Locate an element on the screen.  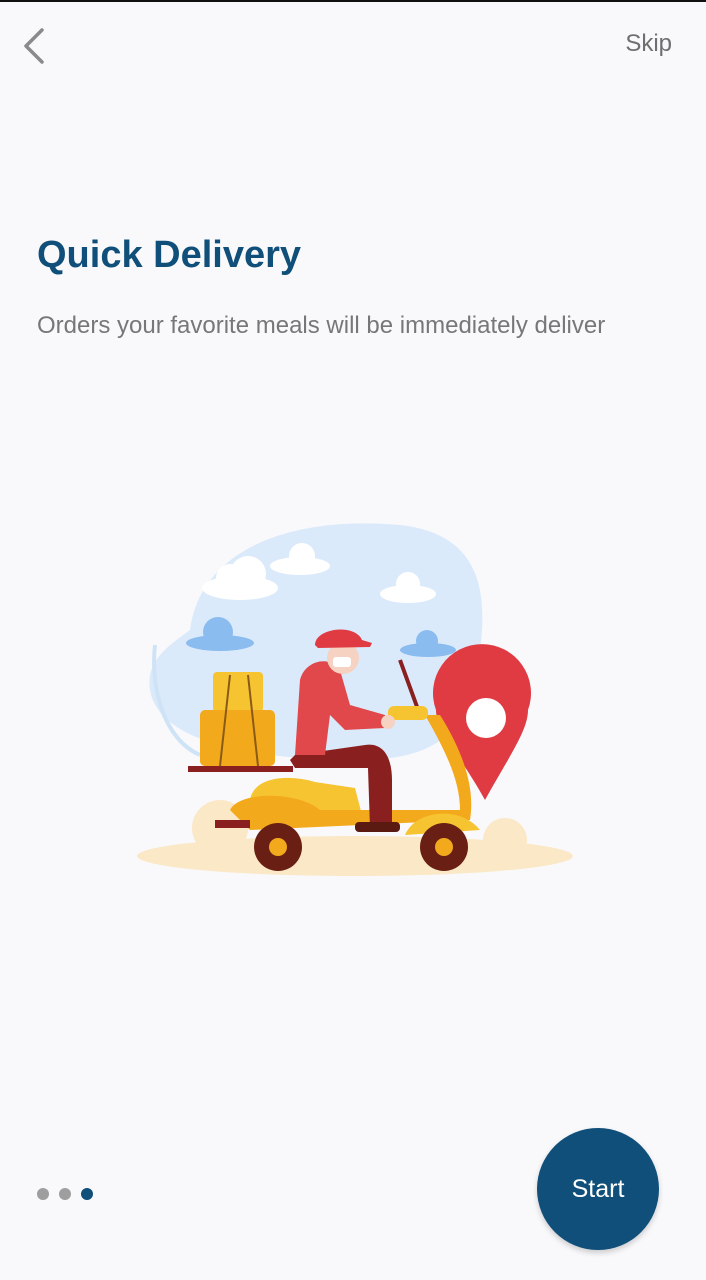
status-line is located at coordinates (353, 1).